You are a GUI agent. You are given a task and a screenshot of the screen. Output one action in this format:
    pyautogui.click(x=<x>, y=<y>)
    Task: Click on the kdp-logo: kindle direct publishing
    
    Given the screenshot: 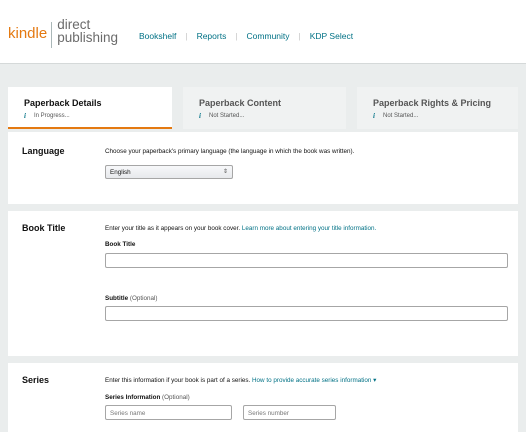 What is the action you would take?
    pyautogui.click(x=63, y=33)
    